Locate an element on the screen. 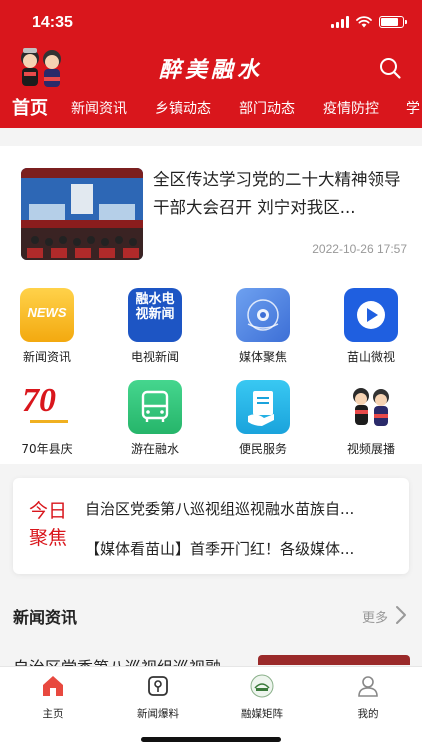 Image resolution: width=422 pixels, height=750 pixels. grid-item-services: 便民服务 is located at coordinates (263, 418).